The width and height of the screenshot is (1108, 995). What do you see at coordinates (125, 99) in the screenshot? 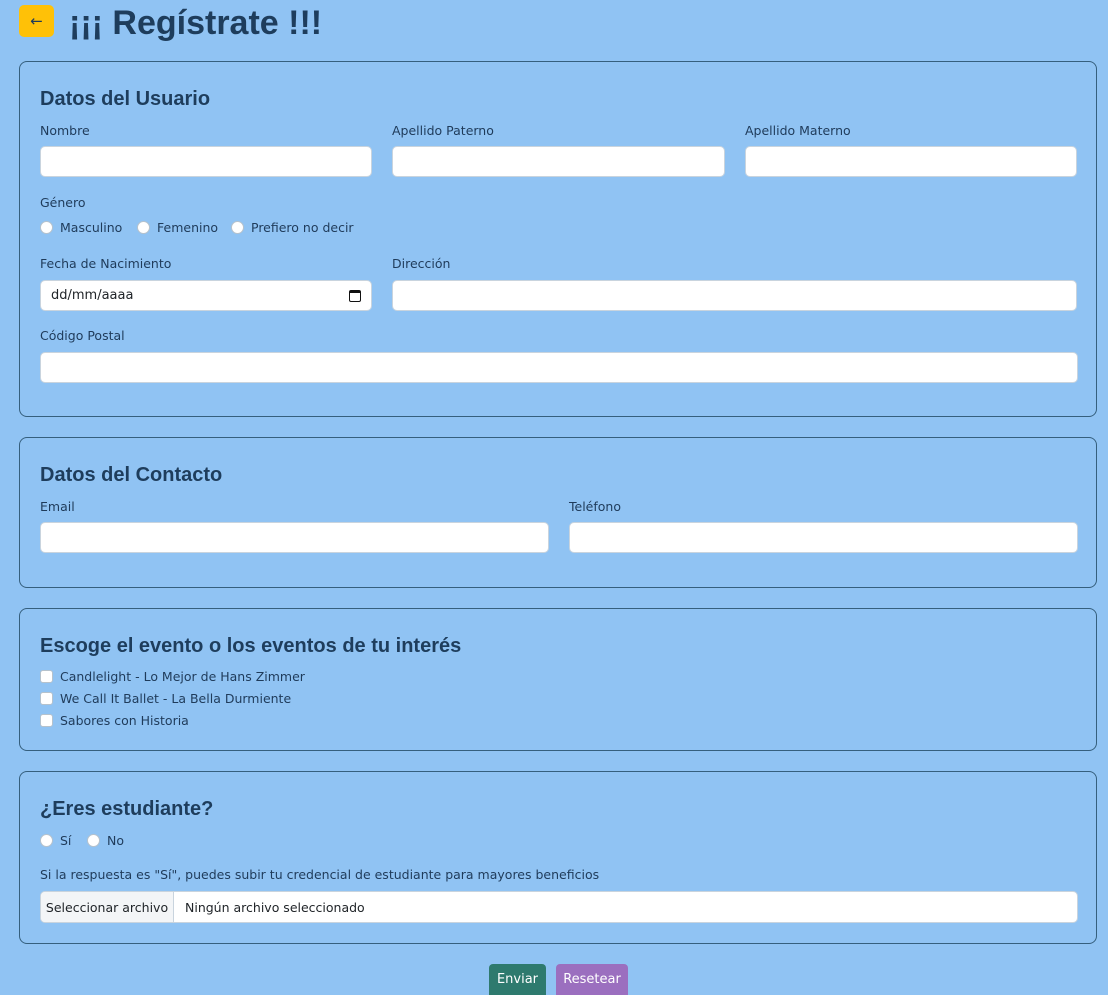
I see `user-data-title: Datos del Usuario` at bounding box center [125, 99].